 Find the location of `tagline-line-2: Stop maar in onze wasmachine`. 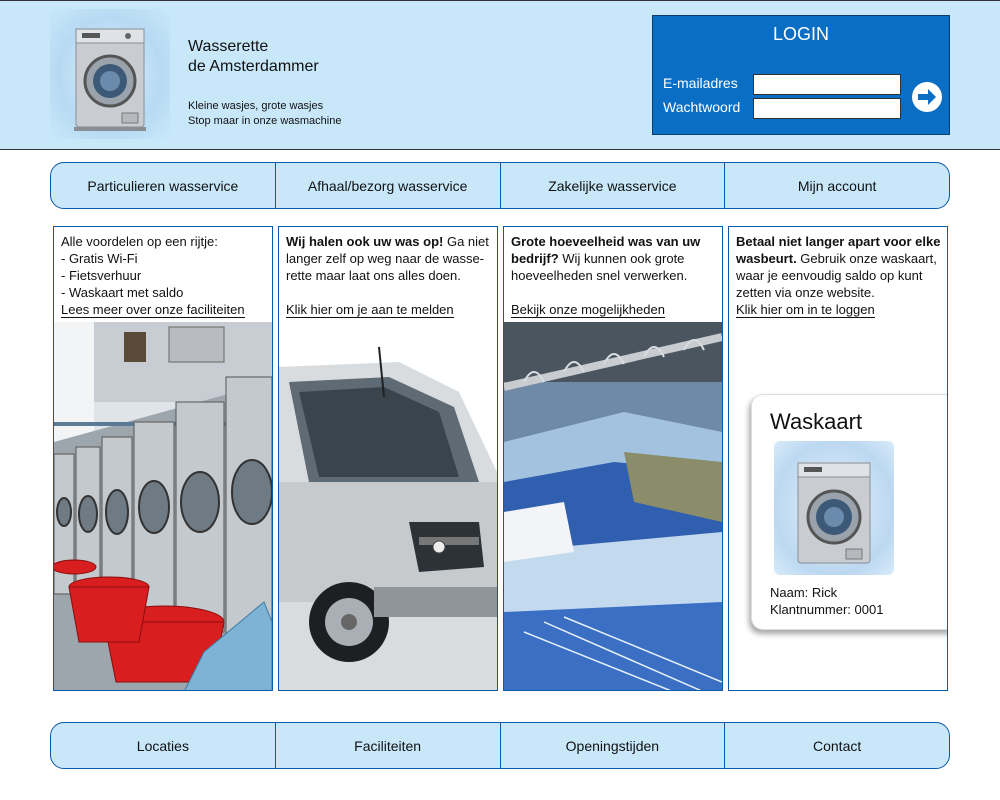

tagline-line-2: Stop maar in onze wasmachine is located at coordinates (265, 121).